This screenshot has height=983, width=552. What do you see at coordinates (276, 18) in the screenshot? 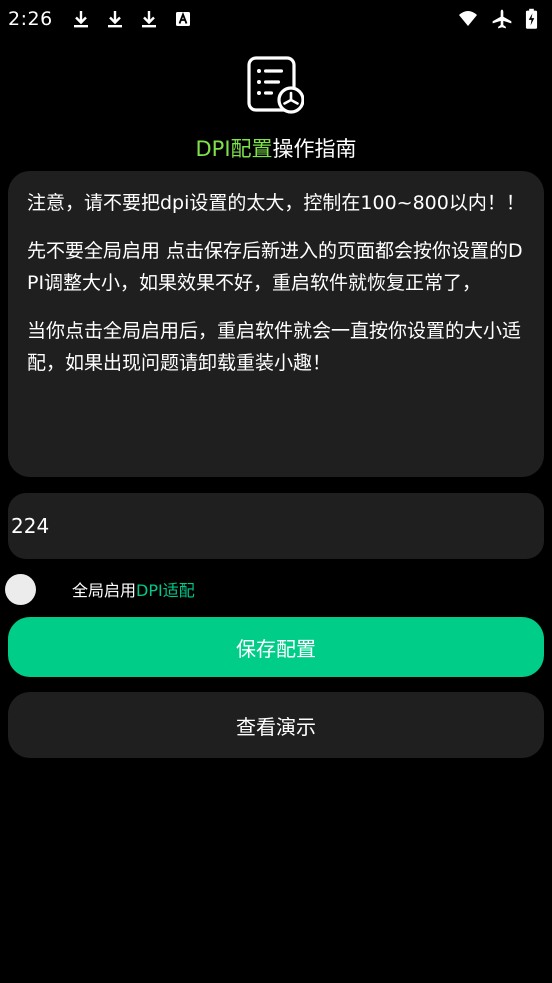
I see `status-bar: 2:26` at bounding box center [276, 18].